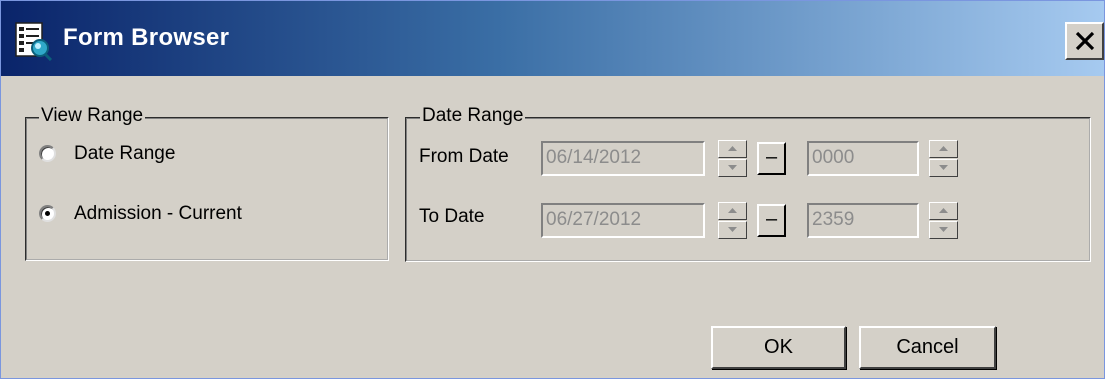 This screenshot has width=1107, height=381. I want to click on from-time-spinner, so click(943, 158).